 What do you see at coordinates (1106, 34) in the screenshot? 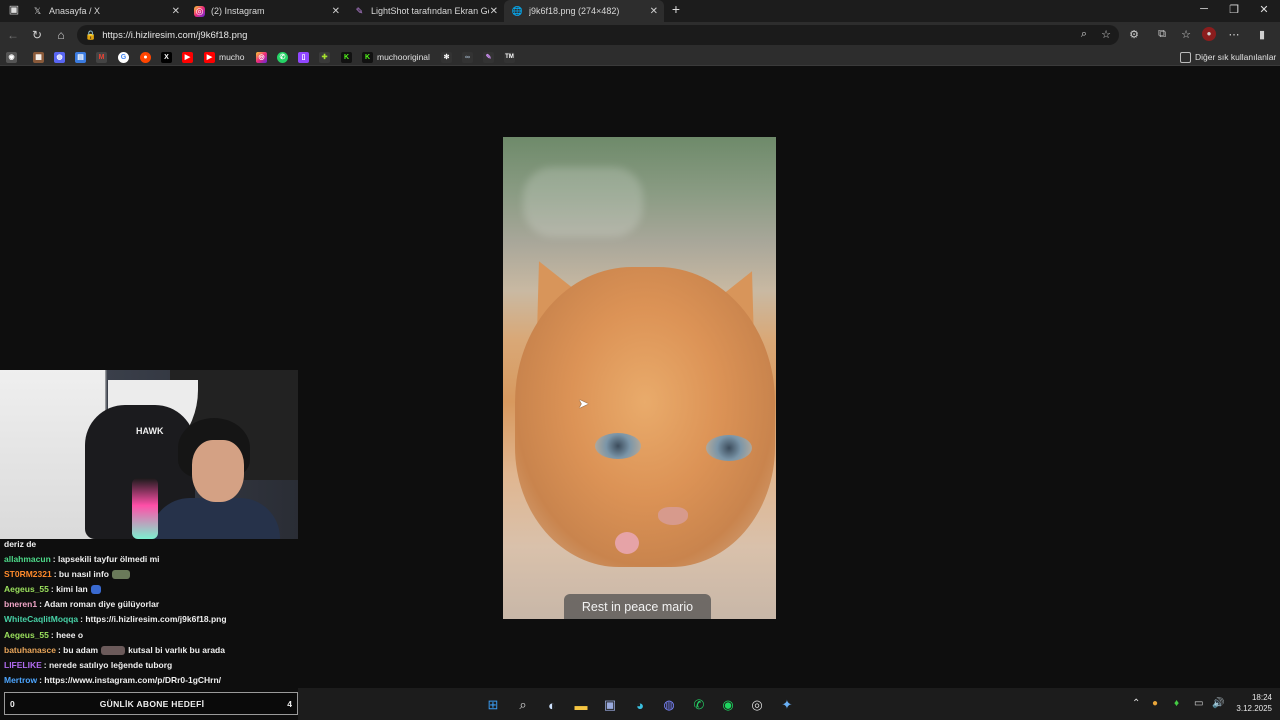
I see `favorite-star-icon: ☆` at bounding box center [1106, 34].